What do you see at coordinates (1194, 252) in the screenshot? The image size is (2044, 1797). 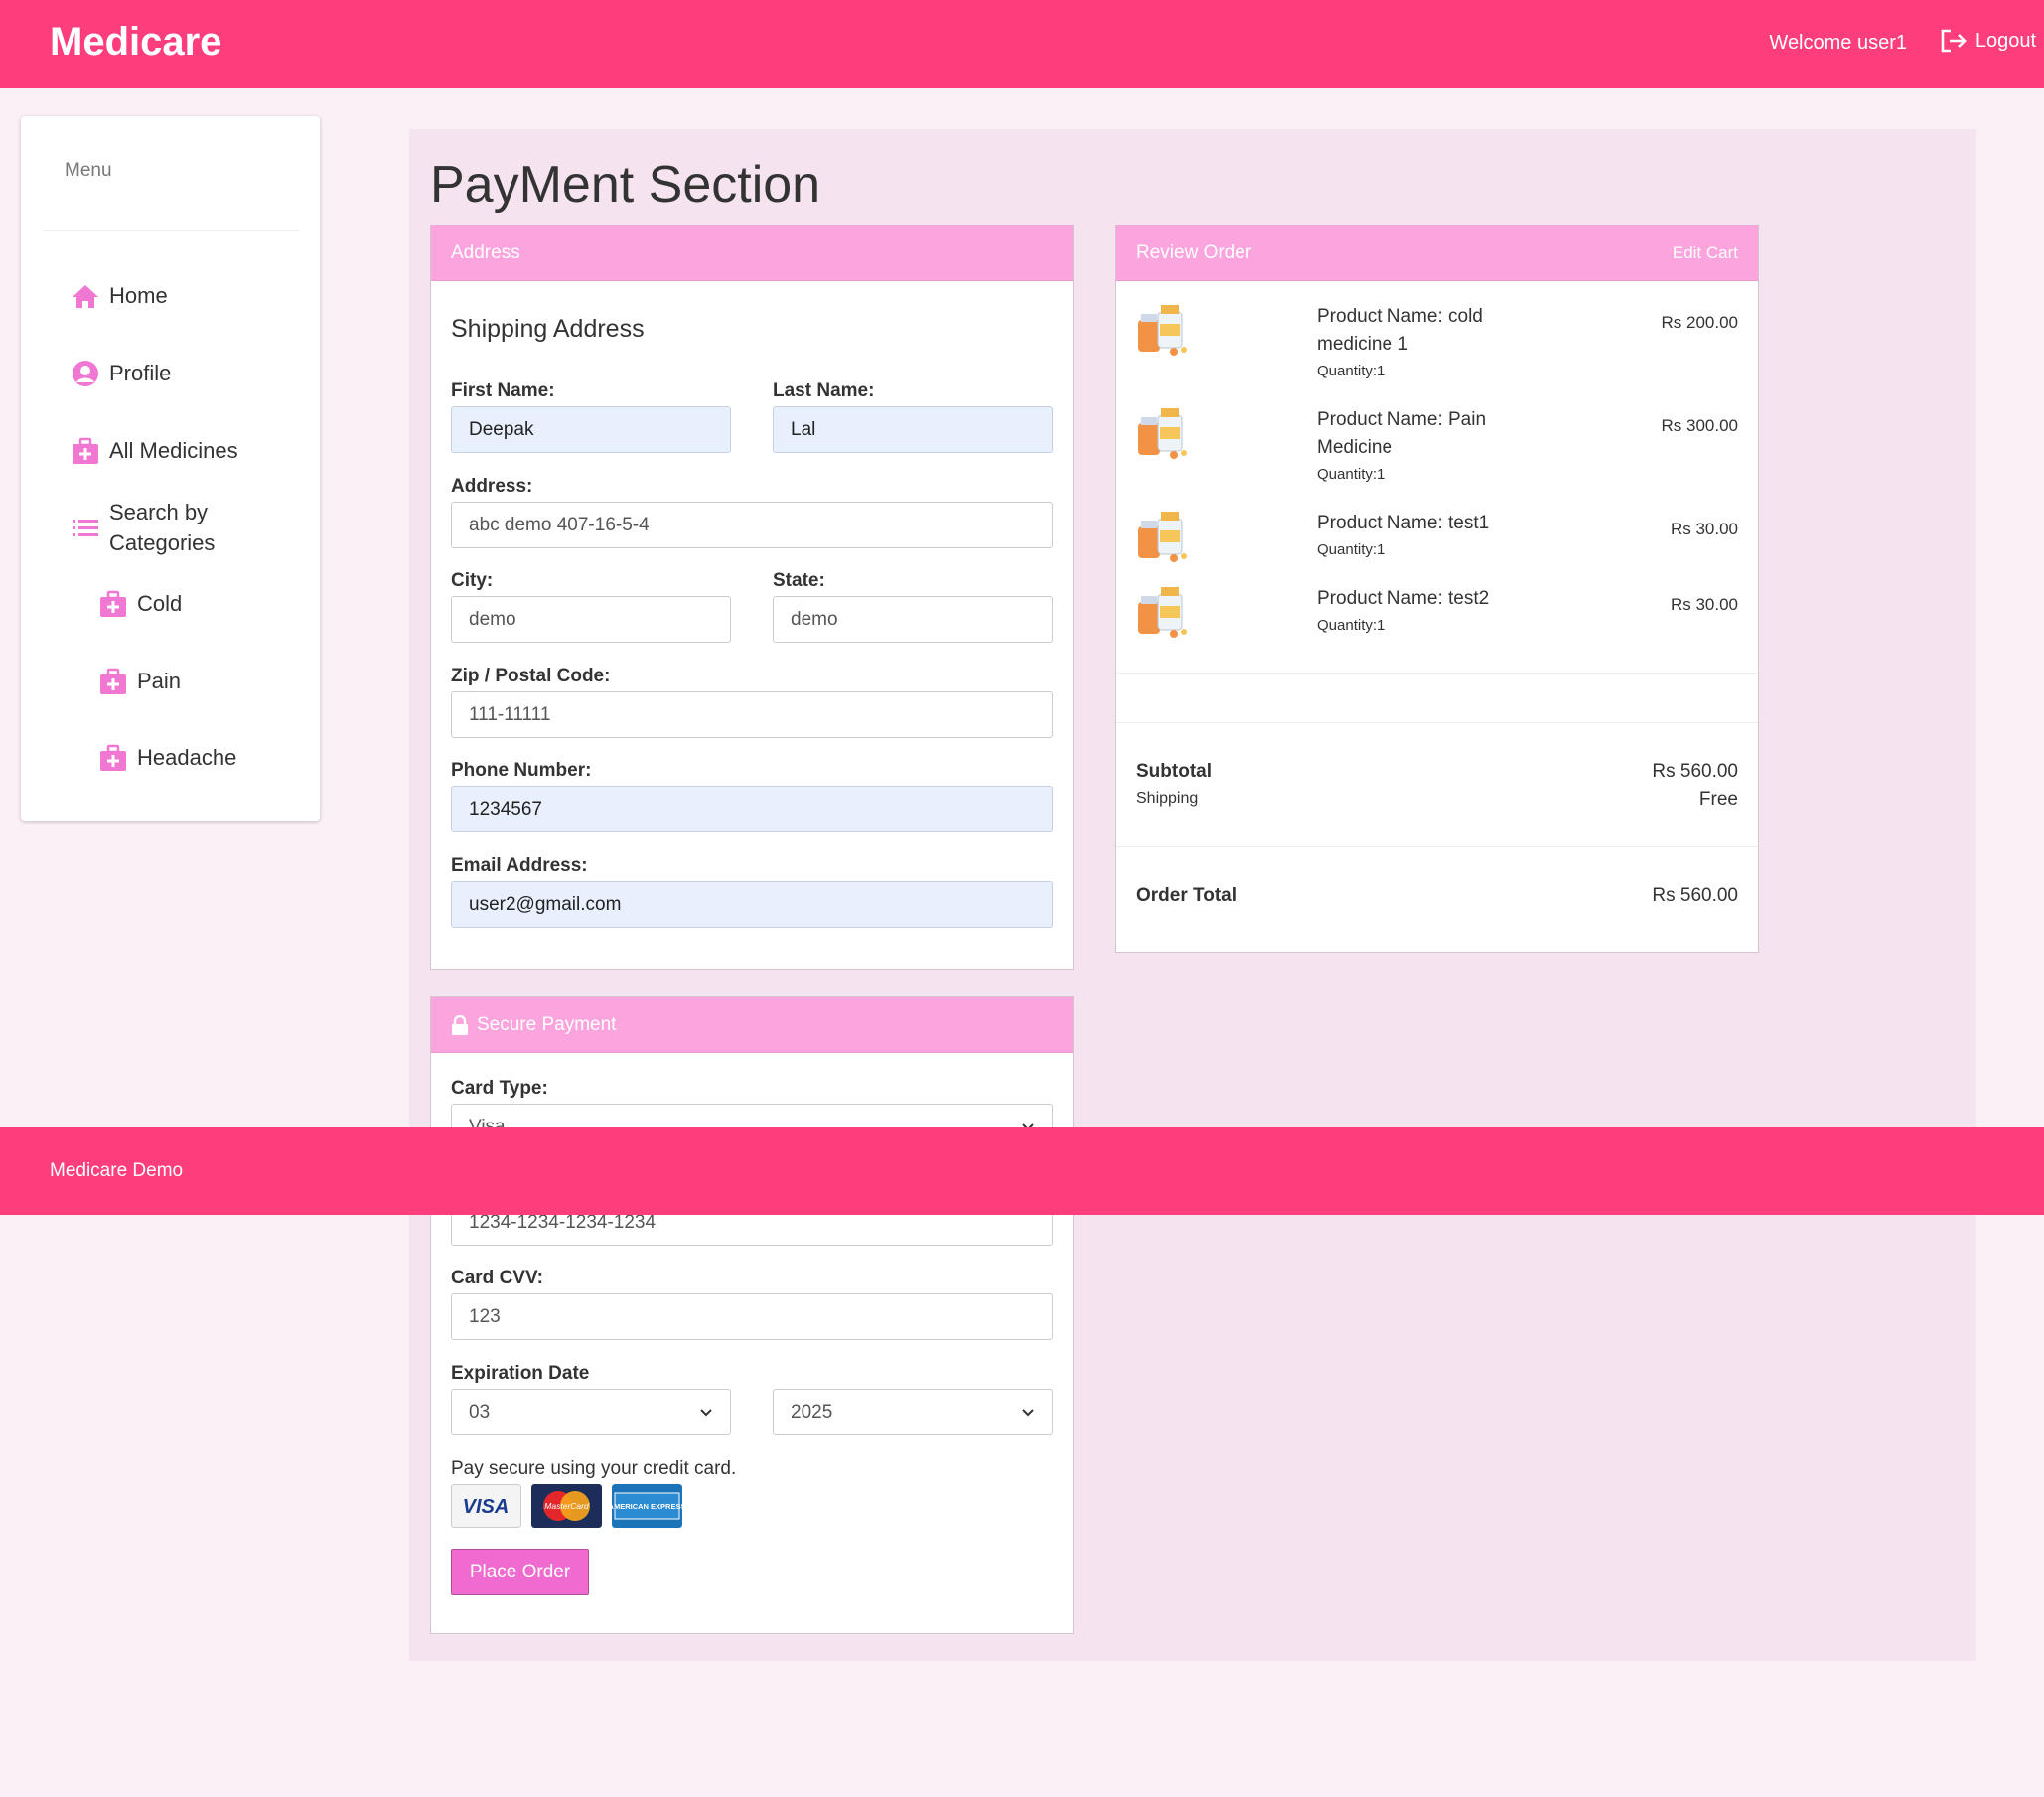 I see `review-order-heading: Review Order` at bounding box center [1194, 252].